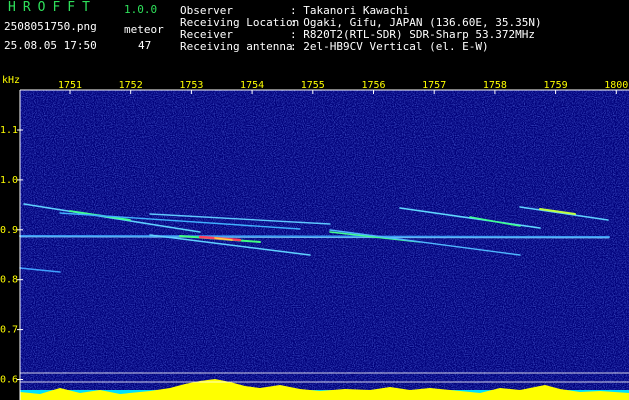 The height and width of the screenshot is (400, 629). Describe the element at coordinates (9, 180) in the screenshot. I see `freq-tick-label: 1.0` at that location.